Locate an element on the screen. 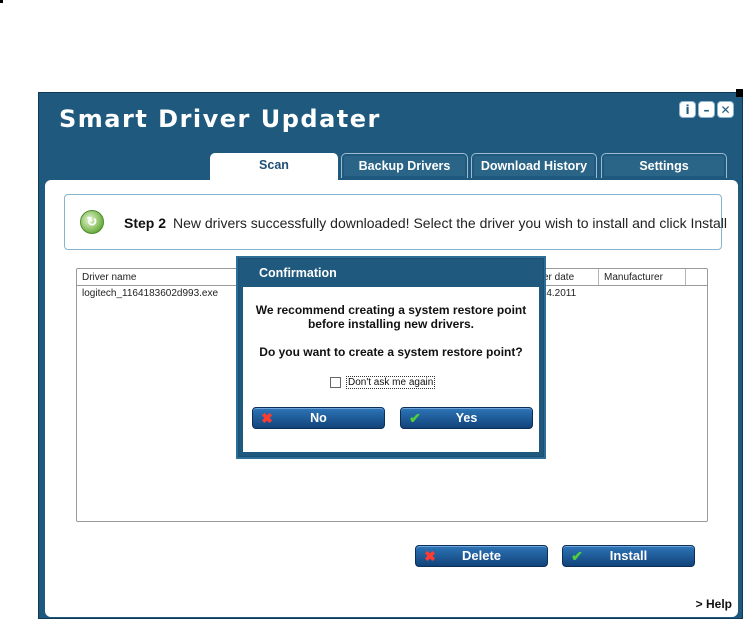 The width and height of the screenshot is (743, 619). dont-ask-again-label: Don't ask me again is located at coordinates (391, 383).